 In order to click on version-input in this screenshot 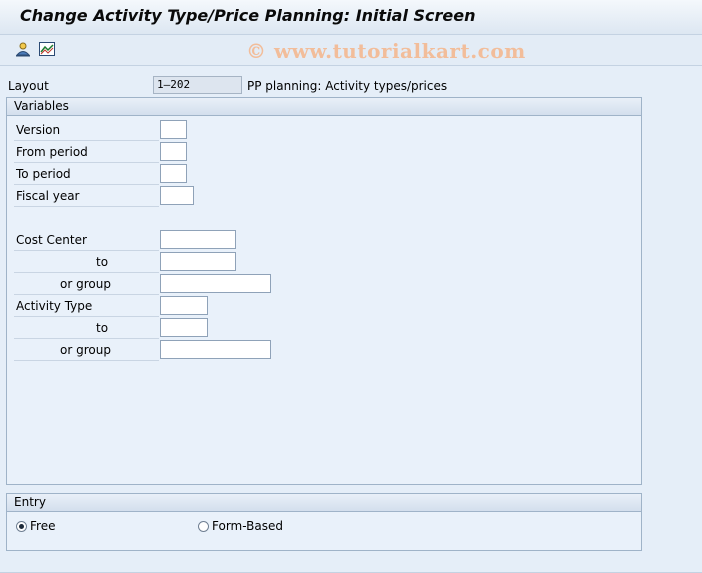, I will do `click(173, 129)`.